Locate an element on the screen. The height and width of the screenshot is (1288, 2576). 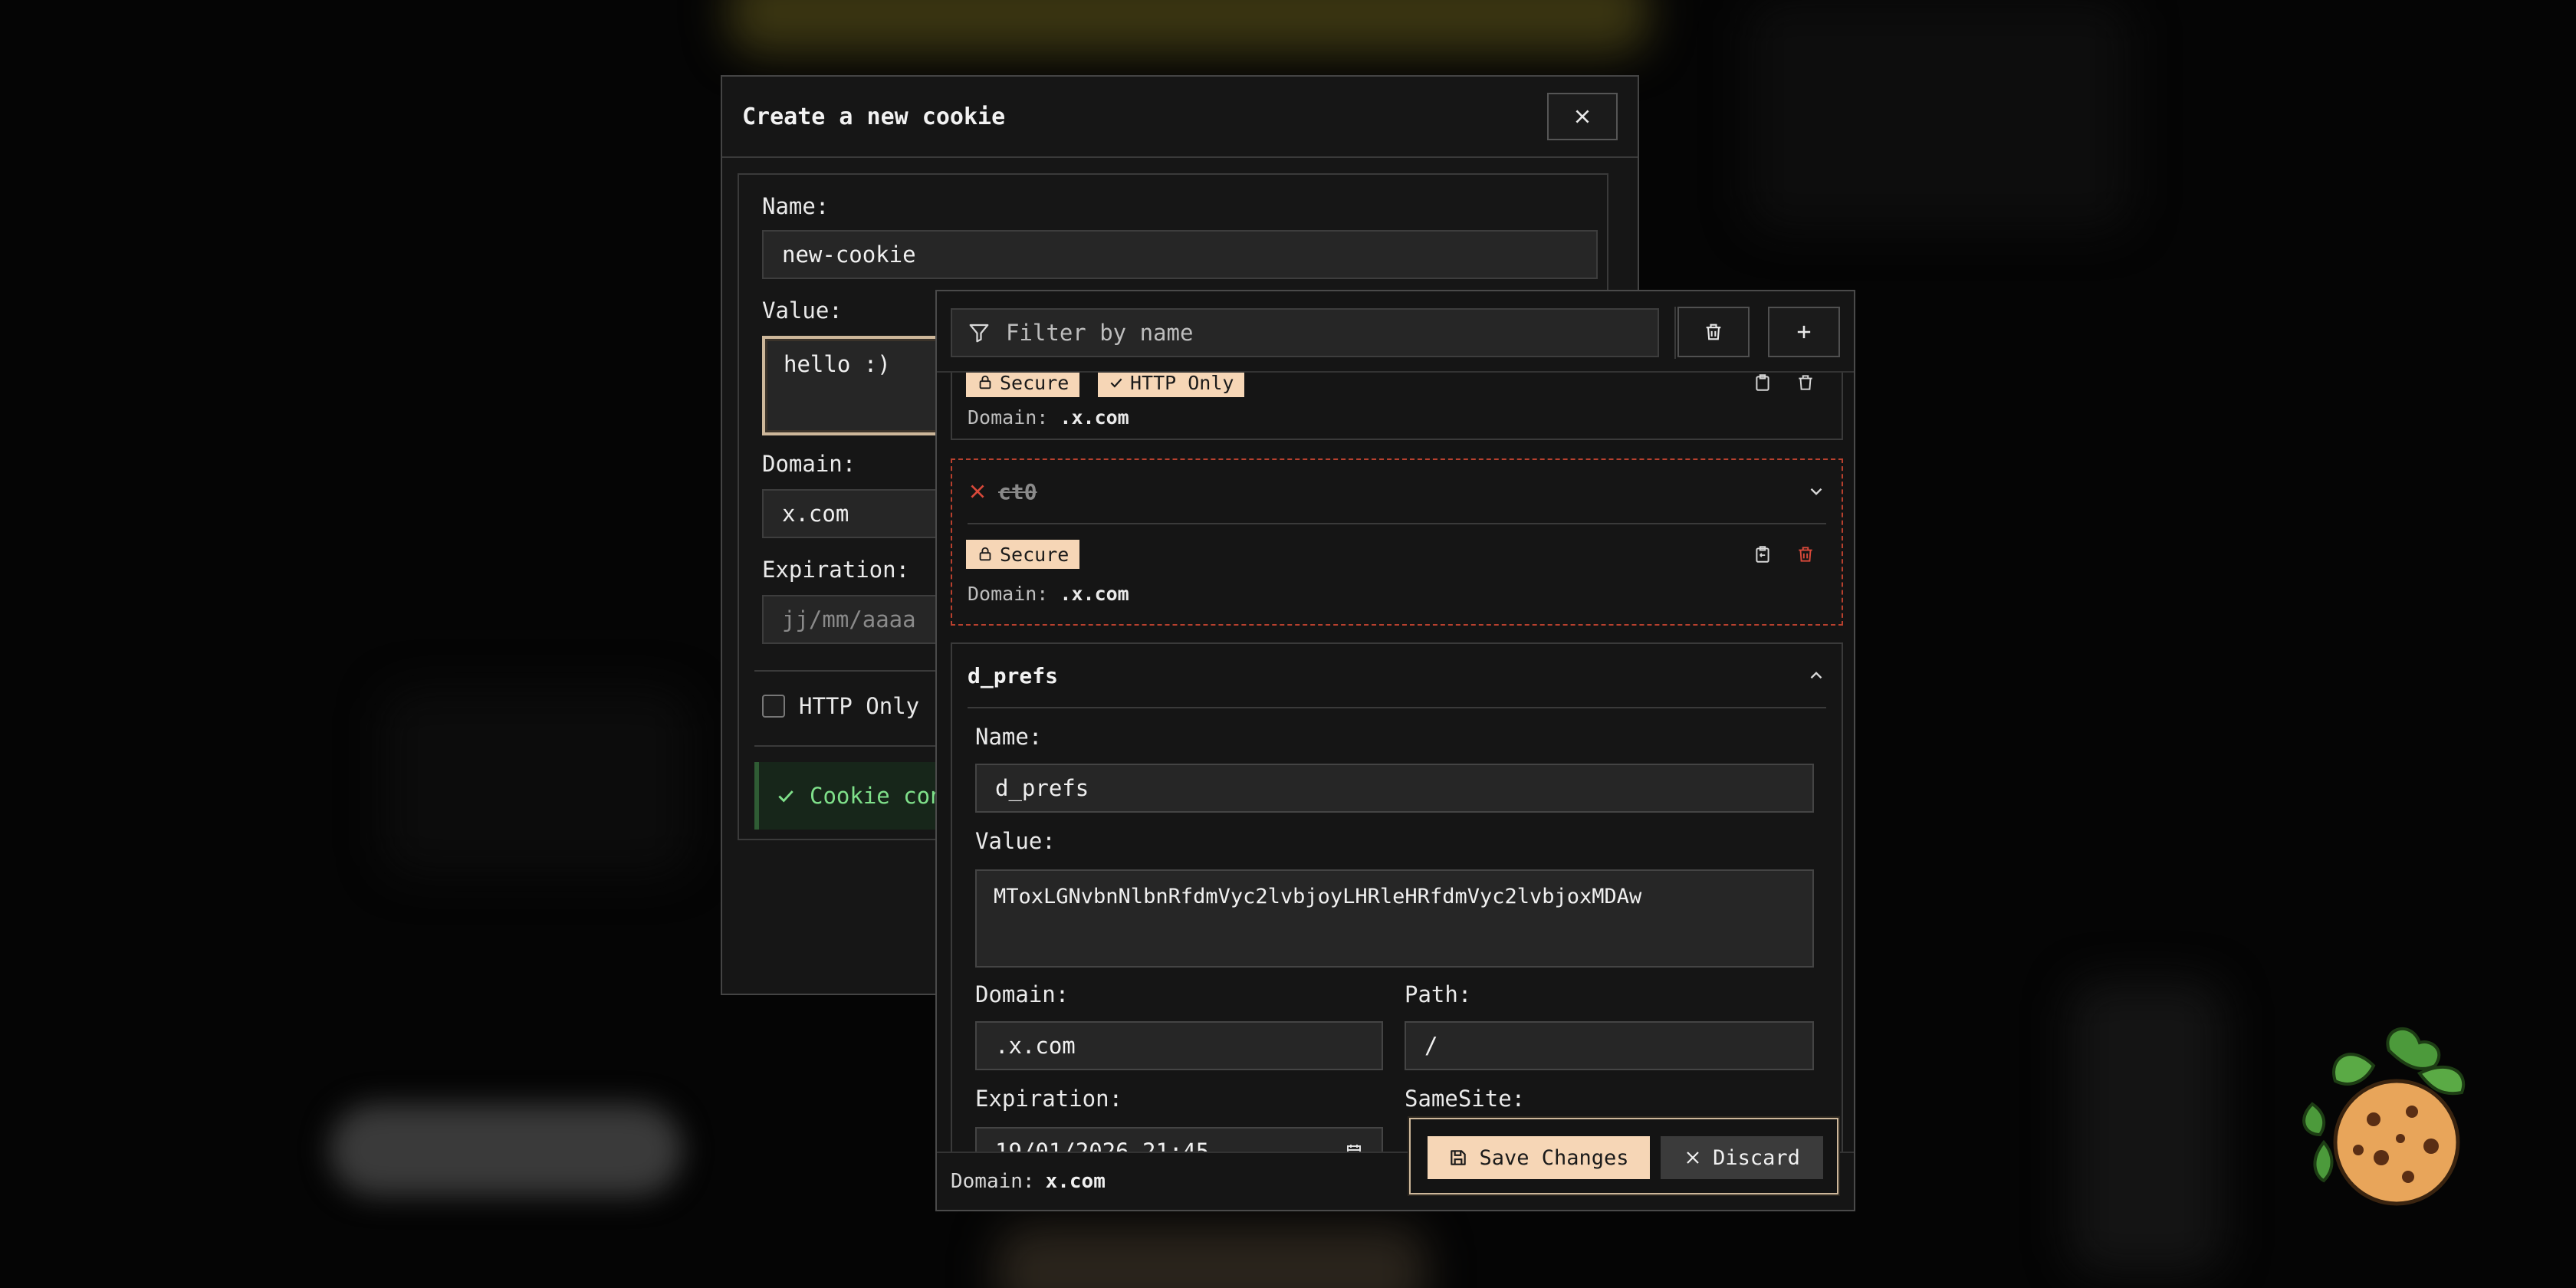
unsaved-changes-bar: Save Changes Discard is located at coordinates (1624, 1156).